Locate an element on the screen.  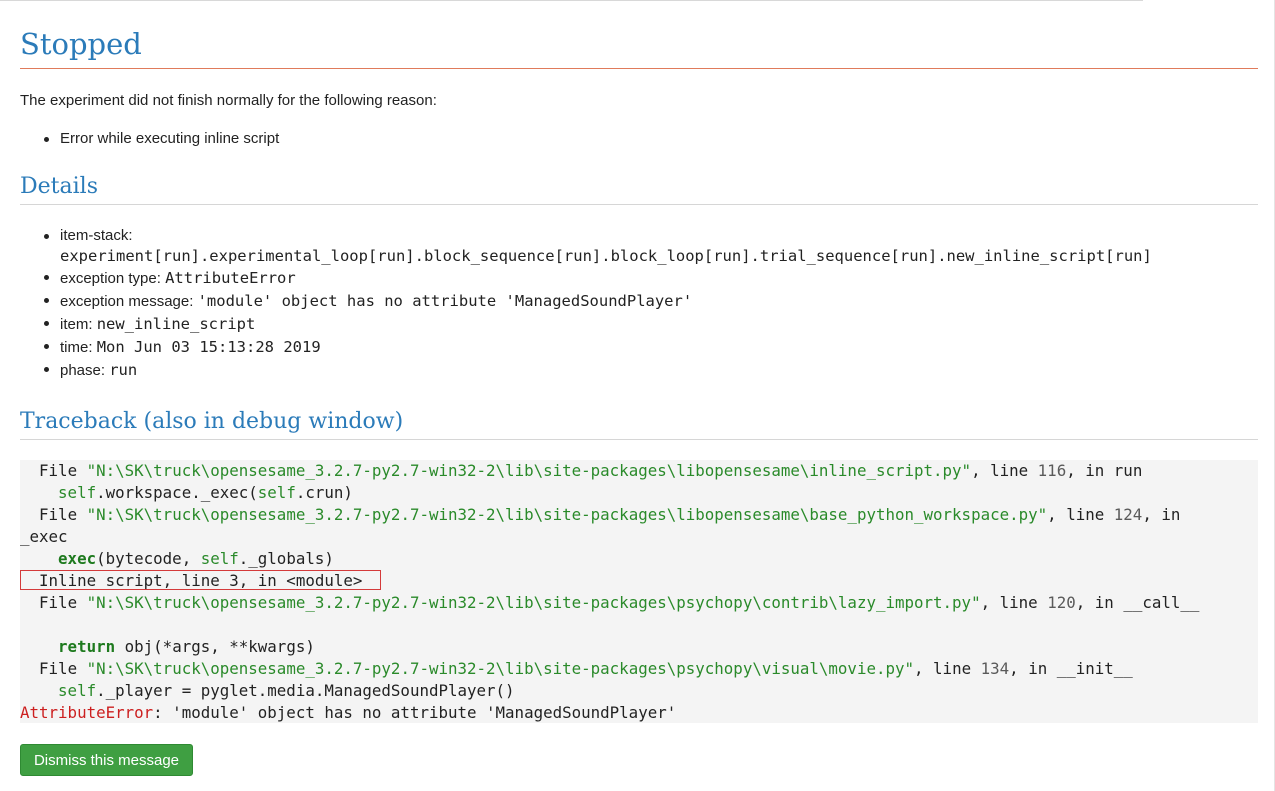
detail-item: item: new_inline_script is located at coordinates (586, 324).